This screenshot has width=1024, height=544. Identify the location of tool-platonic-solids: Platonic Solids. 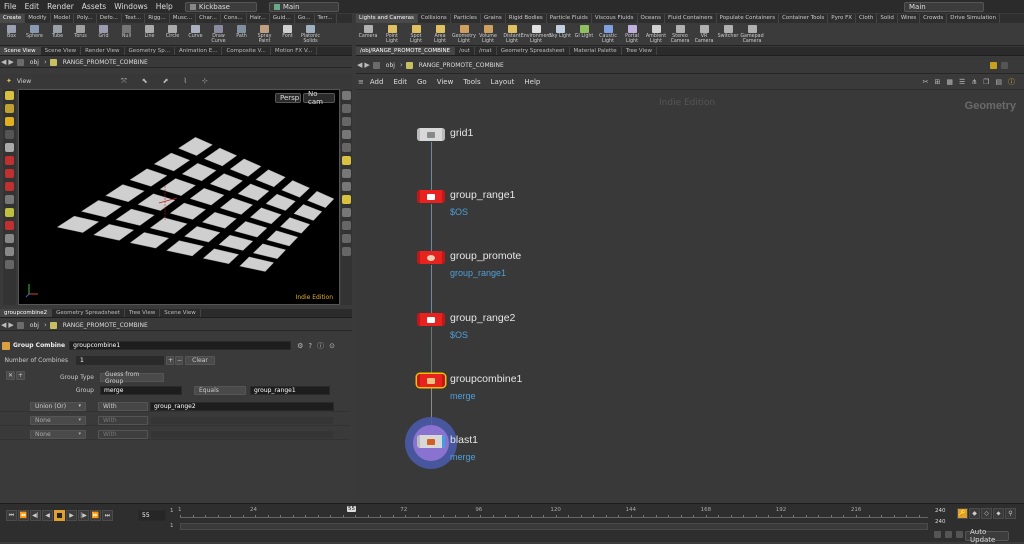
(310, 34).